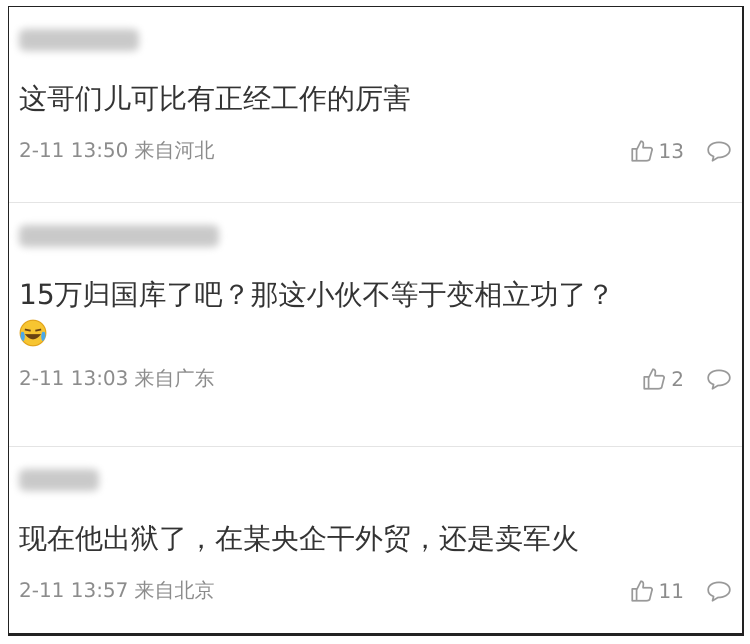 The image size is (750, 644). I want to click on comment-time: 2-11 13:03 来自广东, so click(117, 378).